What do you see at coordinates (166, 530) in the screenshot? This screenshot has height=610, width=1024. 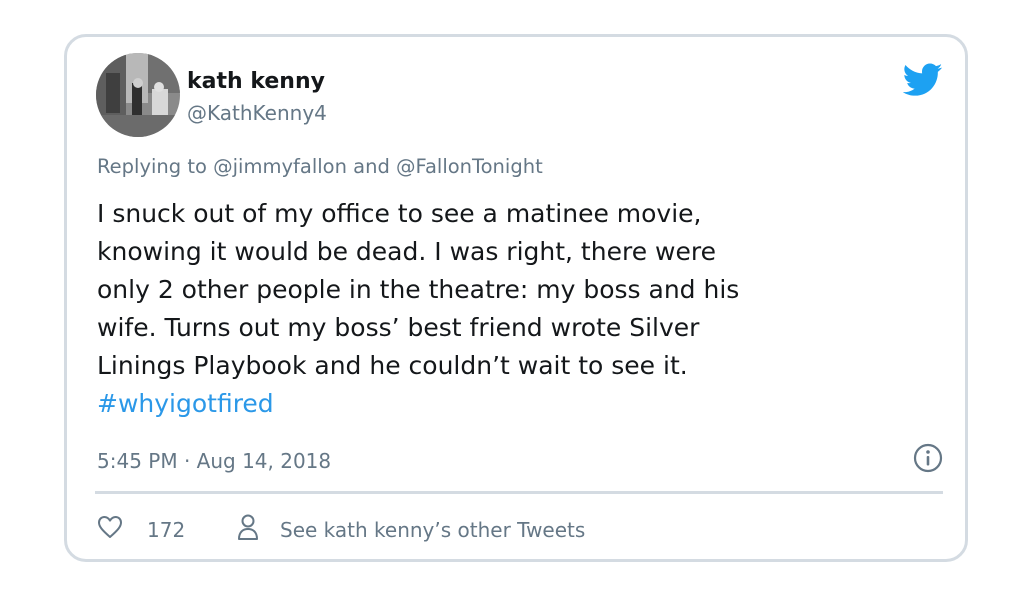 I see `like-count: 172` at bounding box center [166, 530].